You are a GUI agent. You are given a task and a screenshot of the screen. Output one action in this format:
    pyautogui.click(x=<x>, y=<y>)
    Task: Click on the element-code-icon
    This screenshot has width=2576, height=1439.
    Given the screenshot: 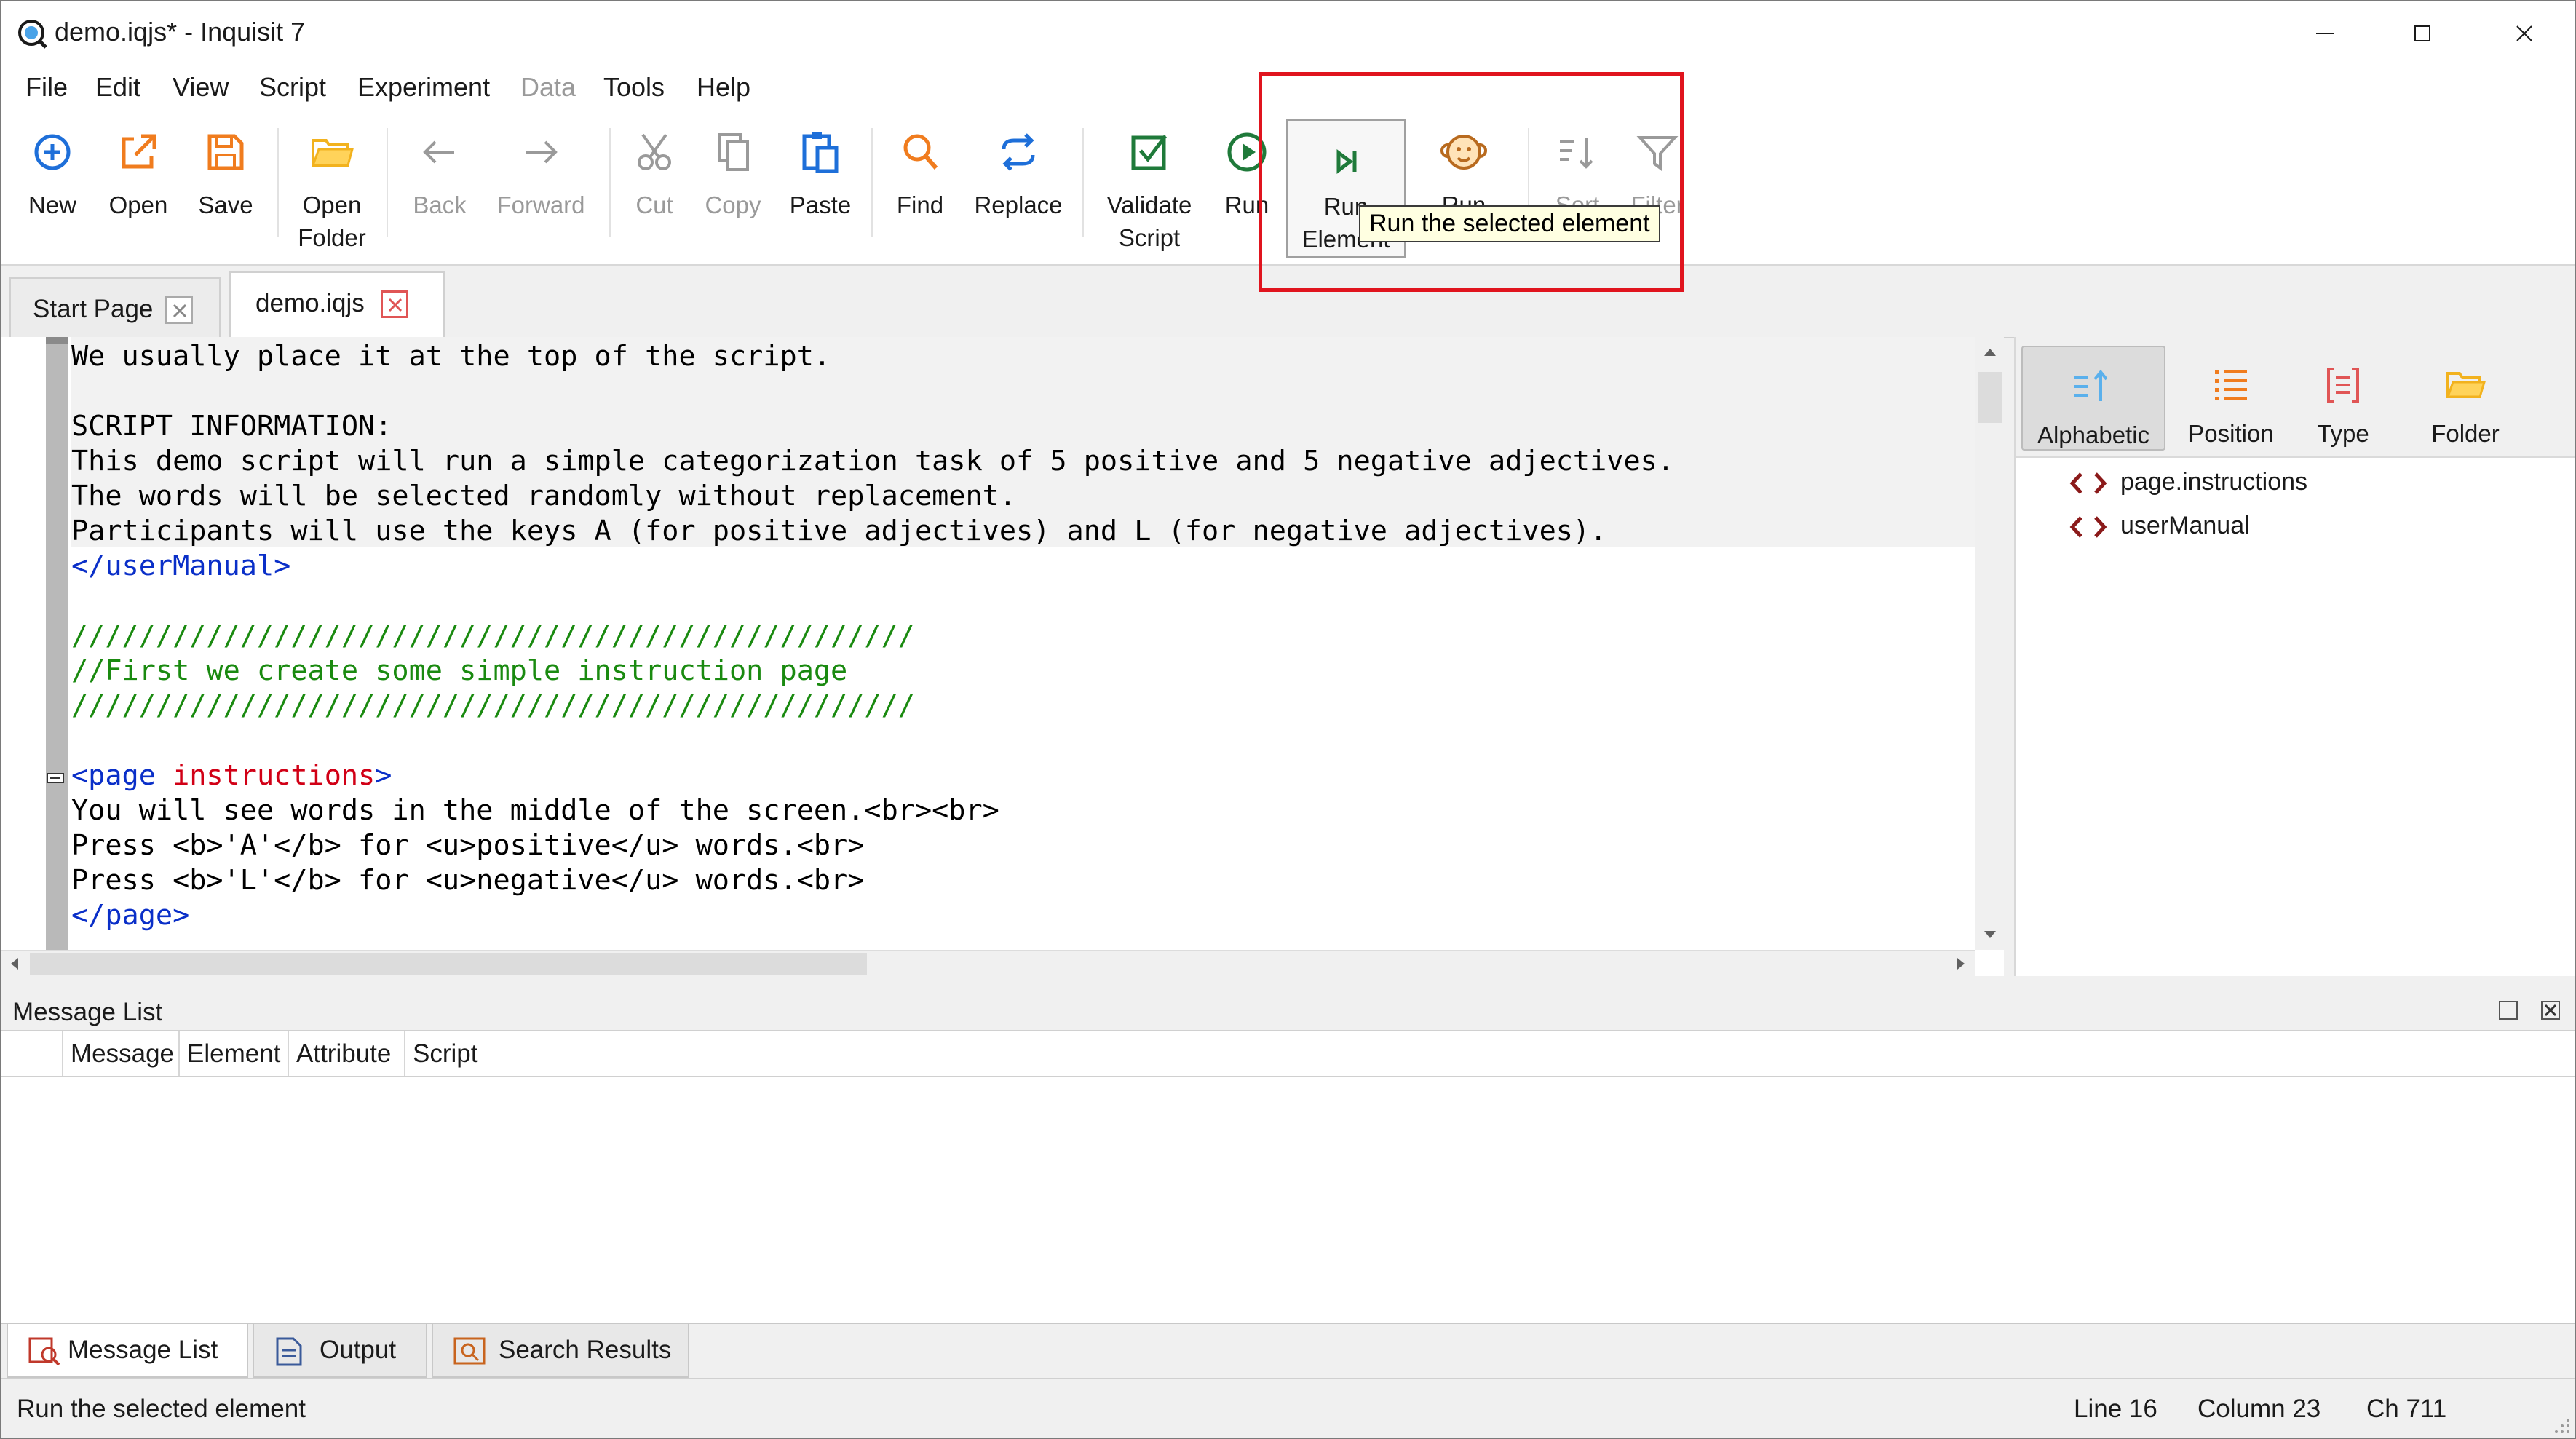 What is the action you would take?
    pyautogui.click(x=2088, y=527)
    